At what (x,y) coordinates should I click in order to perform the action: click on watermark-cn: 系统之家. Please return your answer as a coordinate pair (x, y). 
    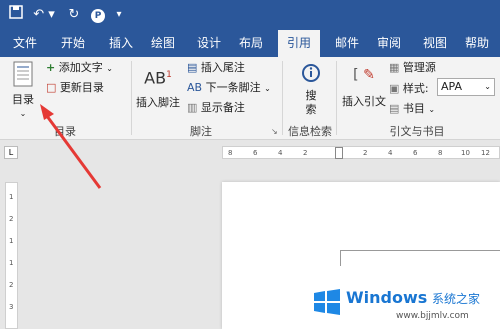
    Looking at the image, I should click on (456, 299).